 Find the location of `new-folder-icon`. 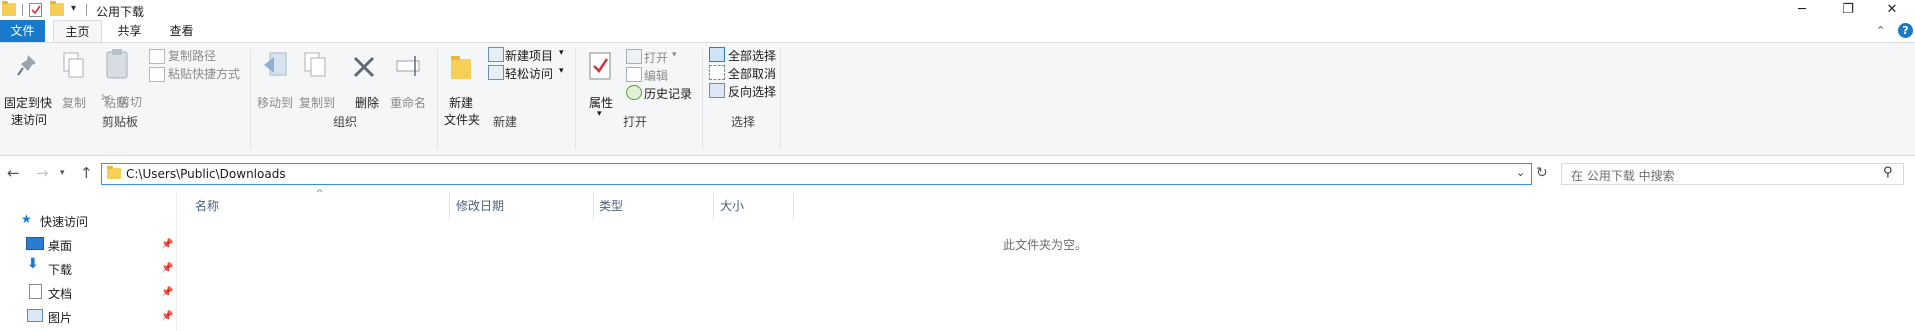

new-folder-icon is located at coordinates (462, 68).